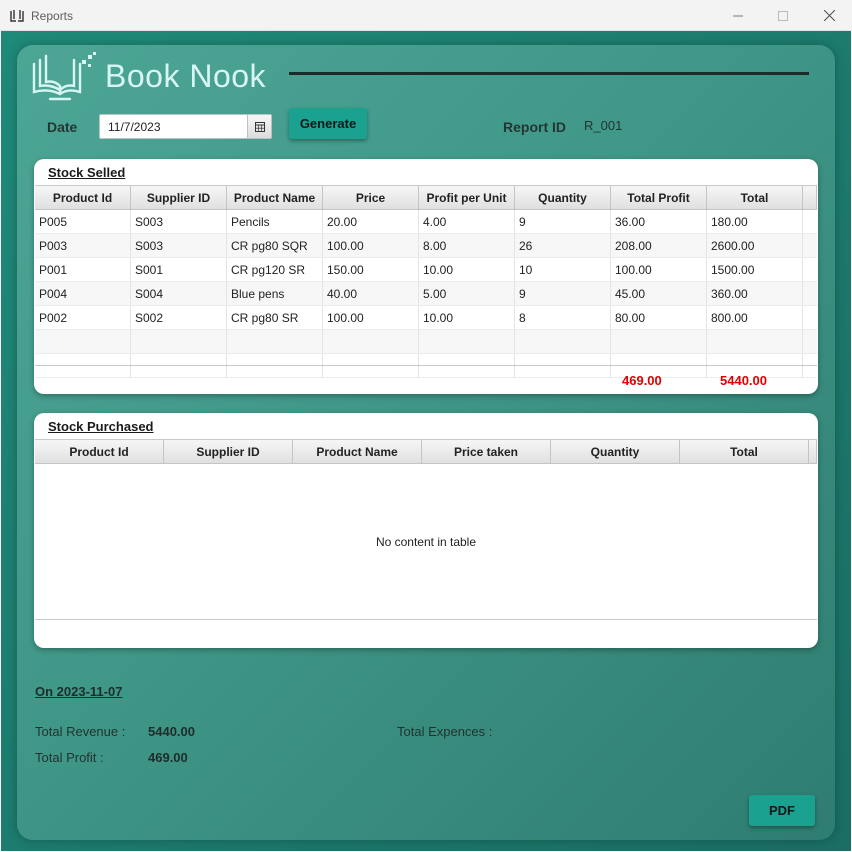 The image size is (852, 852). I want to click on calendar-button, so click(259, 126).